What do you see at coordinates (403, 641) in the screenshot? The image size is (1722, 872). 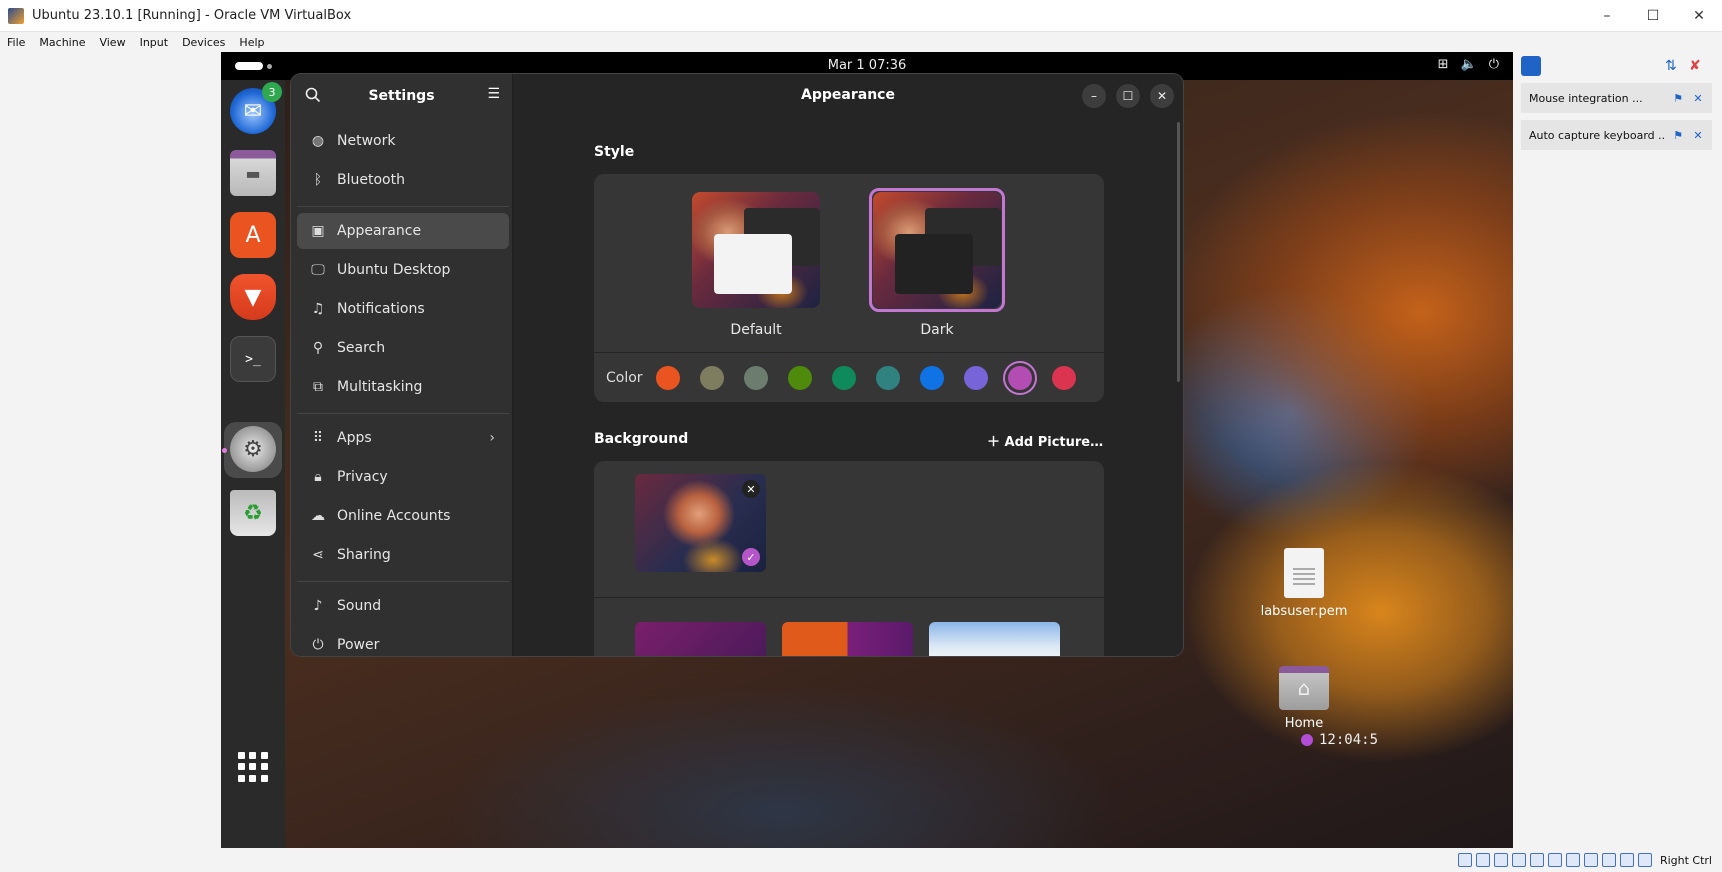 I see `sidebar-item-power: ⏻ Power` at bounding box center [403, 641].